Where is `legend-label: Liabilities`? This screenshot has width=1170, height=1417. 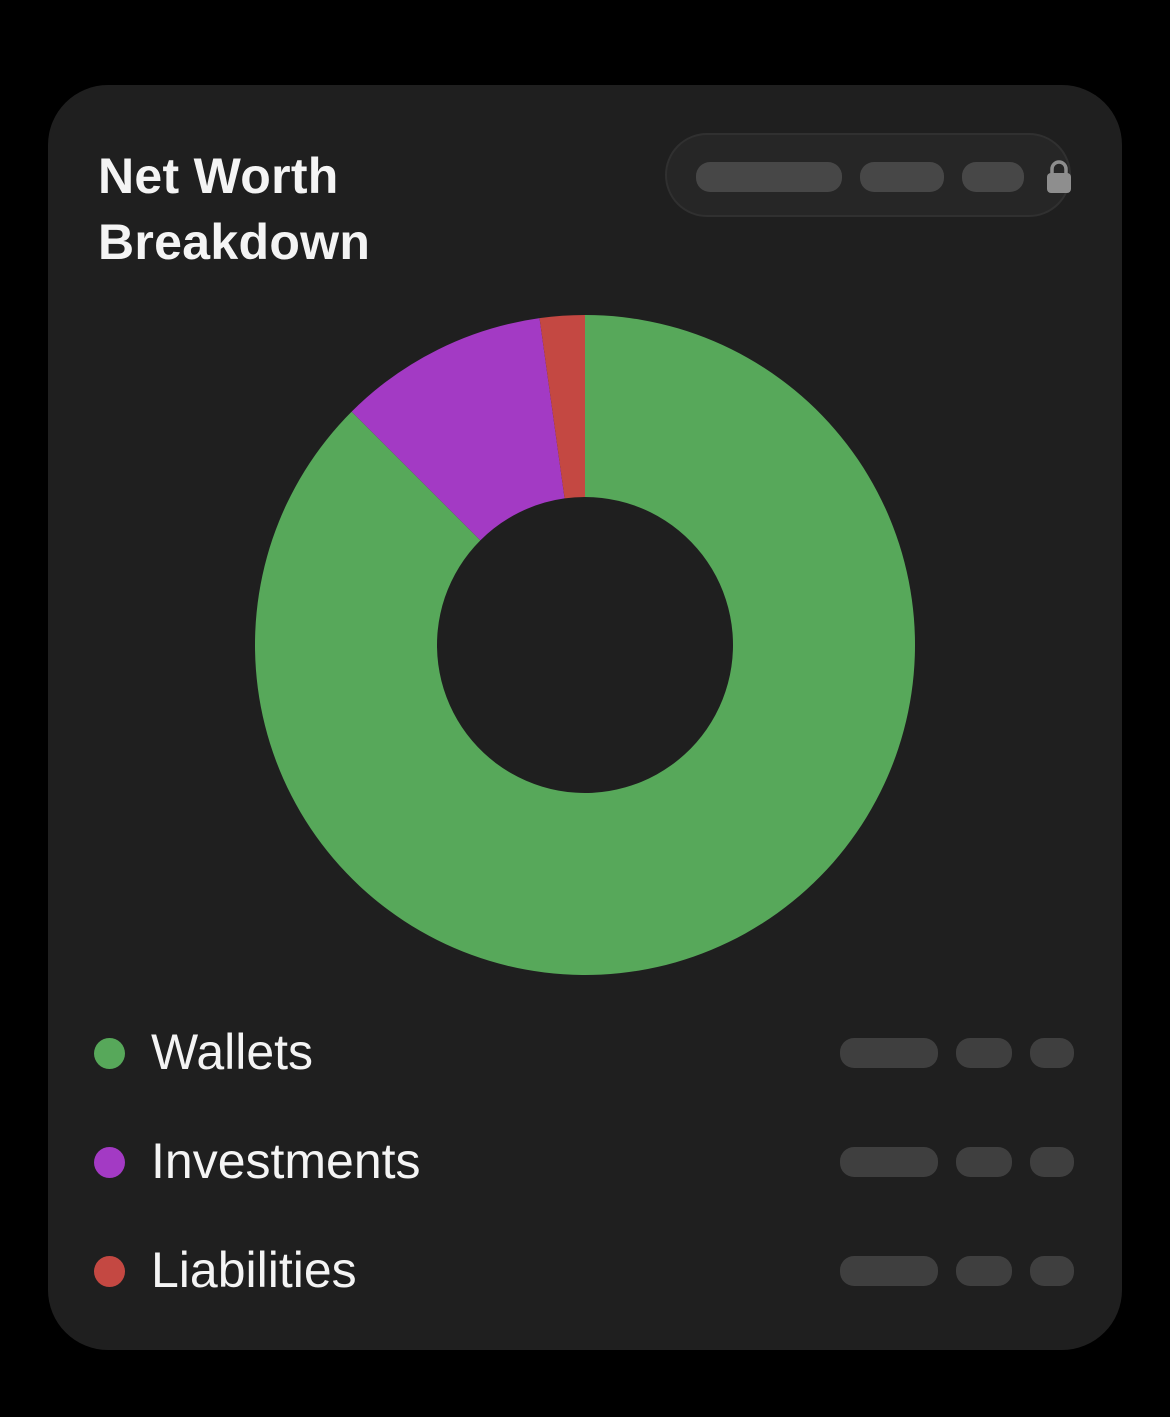
legend-label: Liabilities is located at coordinates (254, 1270).